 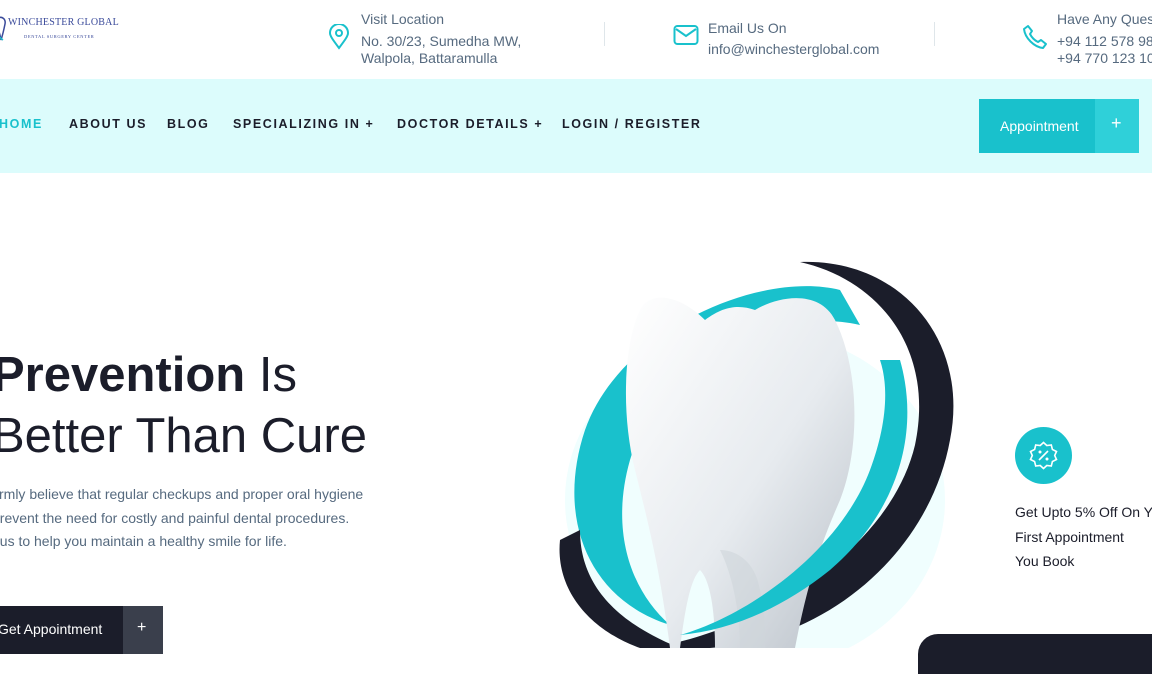 What do you see at coordinates (1039, 126) in the screenshot?
I see `appointment-button-label: Appointment` at bounding box center [1039, 126].